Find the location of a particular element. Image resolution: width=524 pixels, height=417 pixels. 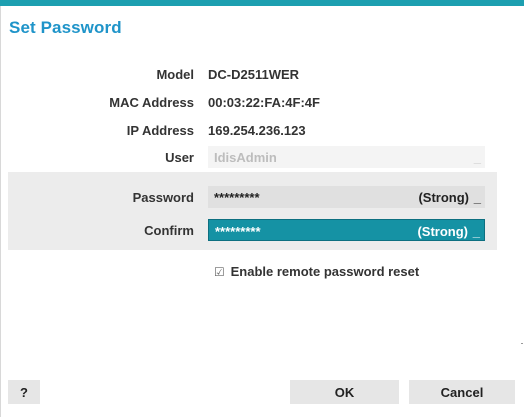

model-label: Model is located at coordinates (175, 74).